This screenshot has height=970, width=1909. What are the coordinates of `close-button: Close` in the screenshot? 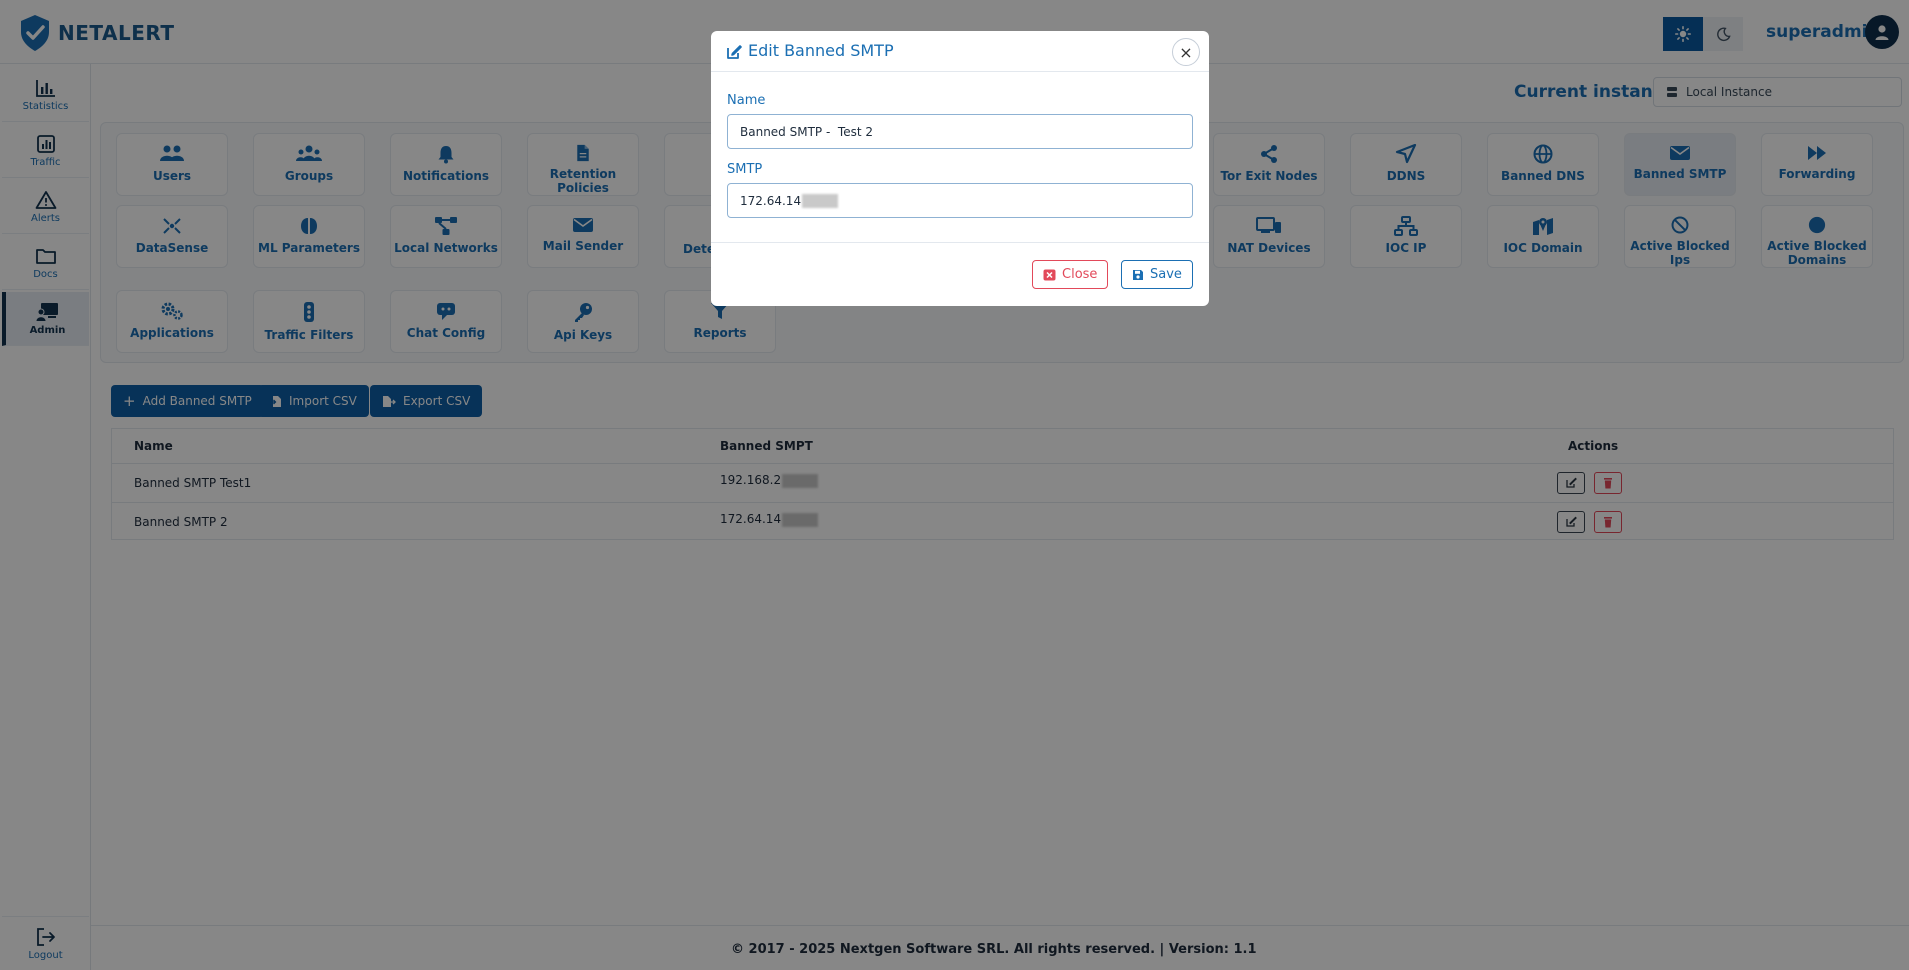 It's located at (1070, 274).